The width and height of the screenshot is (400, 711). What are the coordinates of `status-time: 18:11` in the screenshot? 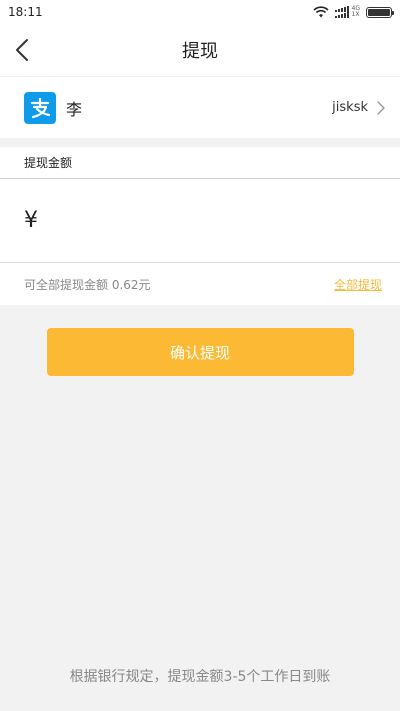 It's located at (25, 12).